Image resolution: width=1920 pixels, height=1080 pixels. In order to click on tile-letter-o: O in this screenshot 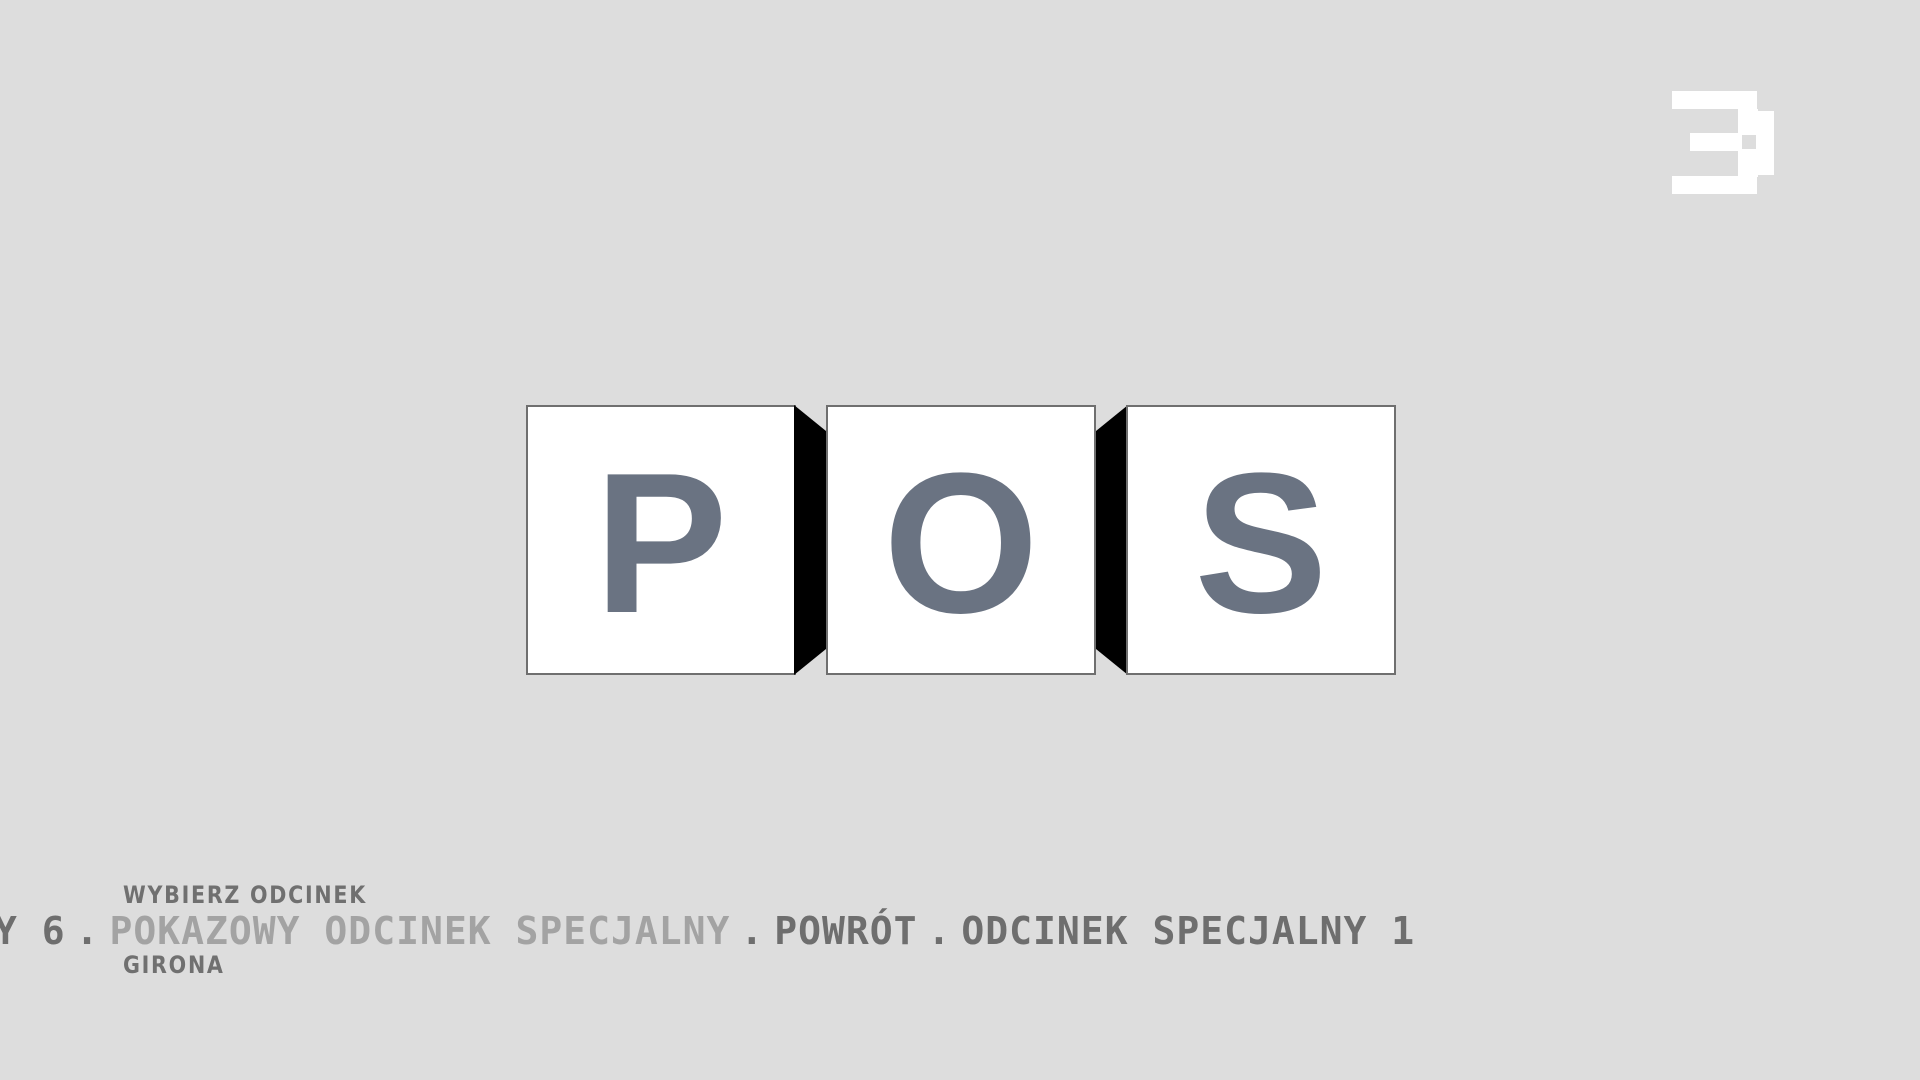, I will do `click(961, 540)`.